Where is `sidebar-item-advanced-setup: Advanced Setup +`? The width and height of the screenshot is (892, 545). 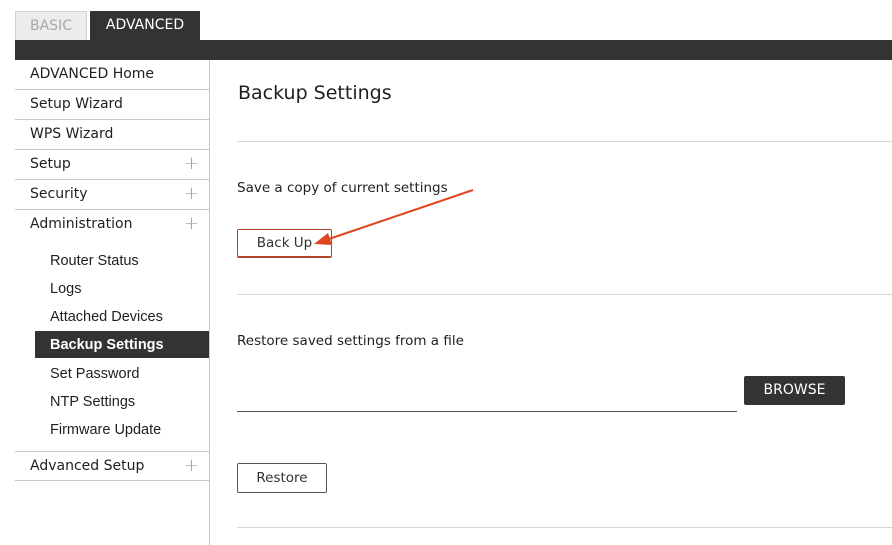
sidebar-item-advanced-setup: Advanced Setup + is located at coordinates (112, 466).